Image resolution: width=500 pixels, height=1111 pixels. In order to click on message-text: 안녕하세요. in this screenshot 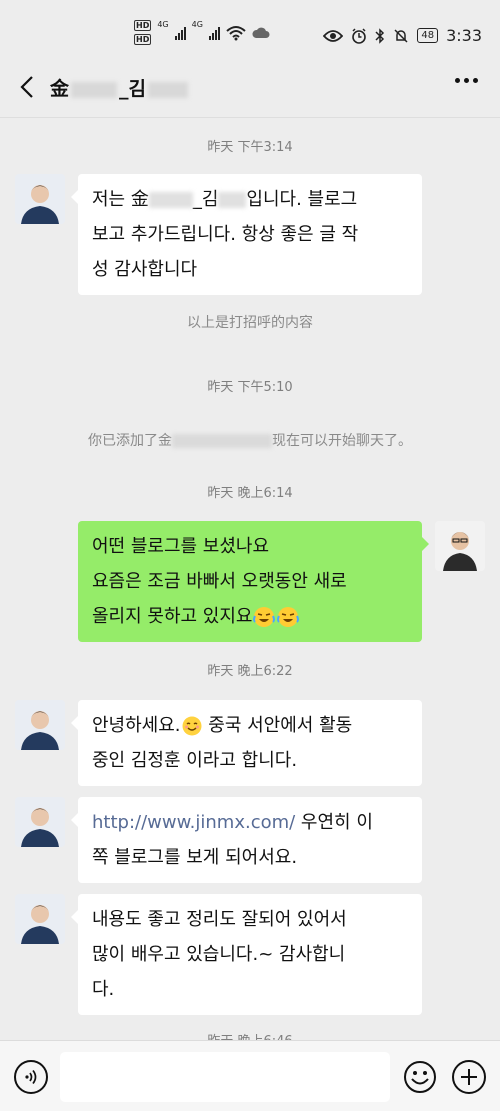, I will do `click(136, 725)`.